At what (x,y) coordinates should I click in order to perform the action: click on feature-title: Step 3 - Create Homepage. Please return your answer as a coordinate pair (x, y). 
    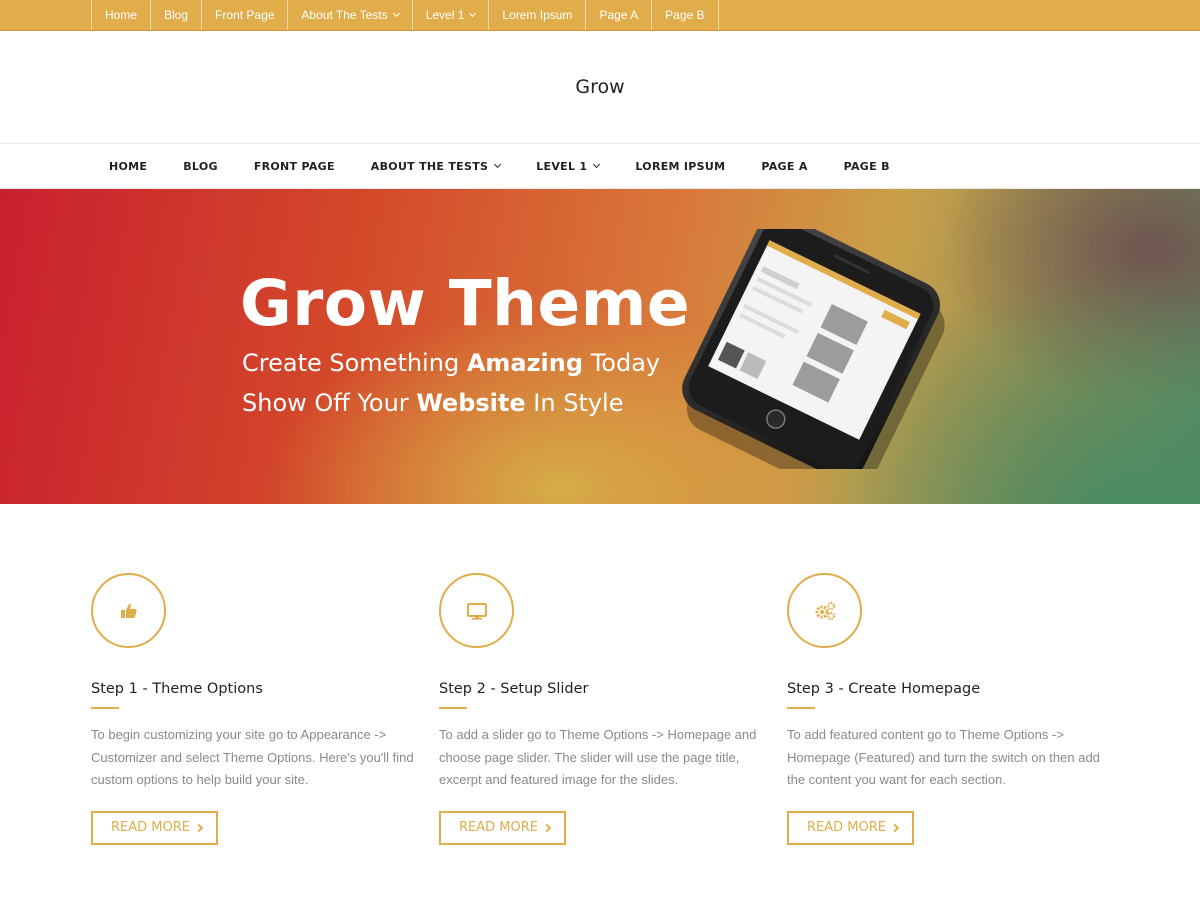
    Looking at the image, I should click on (884, 689).